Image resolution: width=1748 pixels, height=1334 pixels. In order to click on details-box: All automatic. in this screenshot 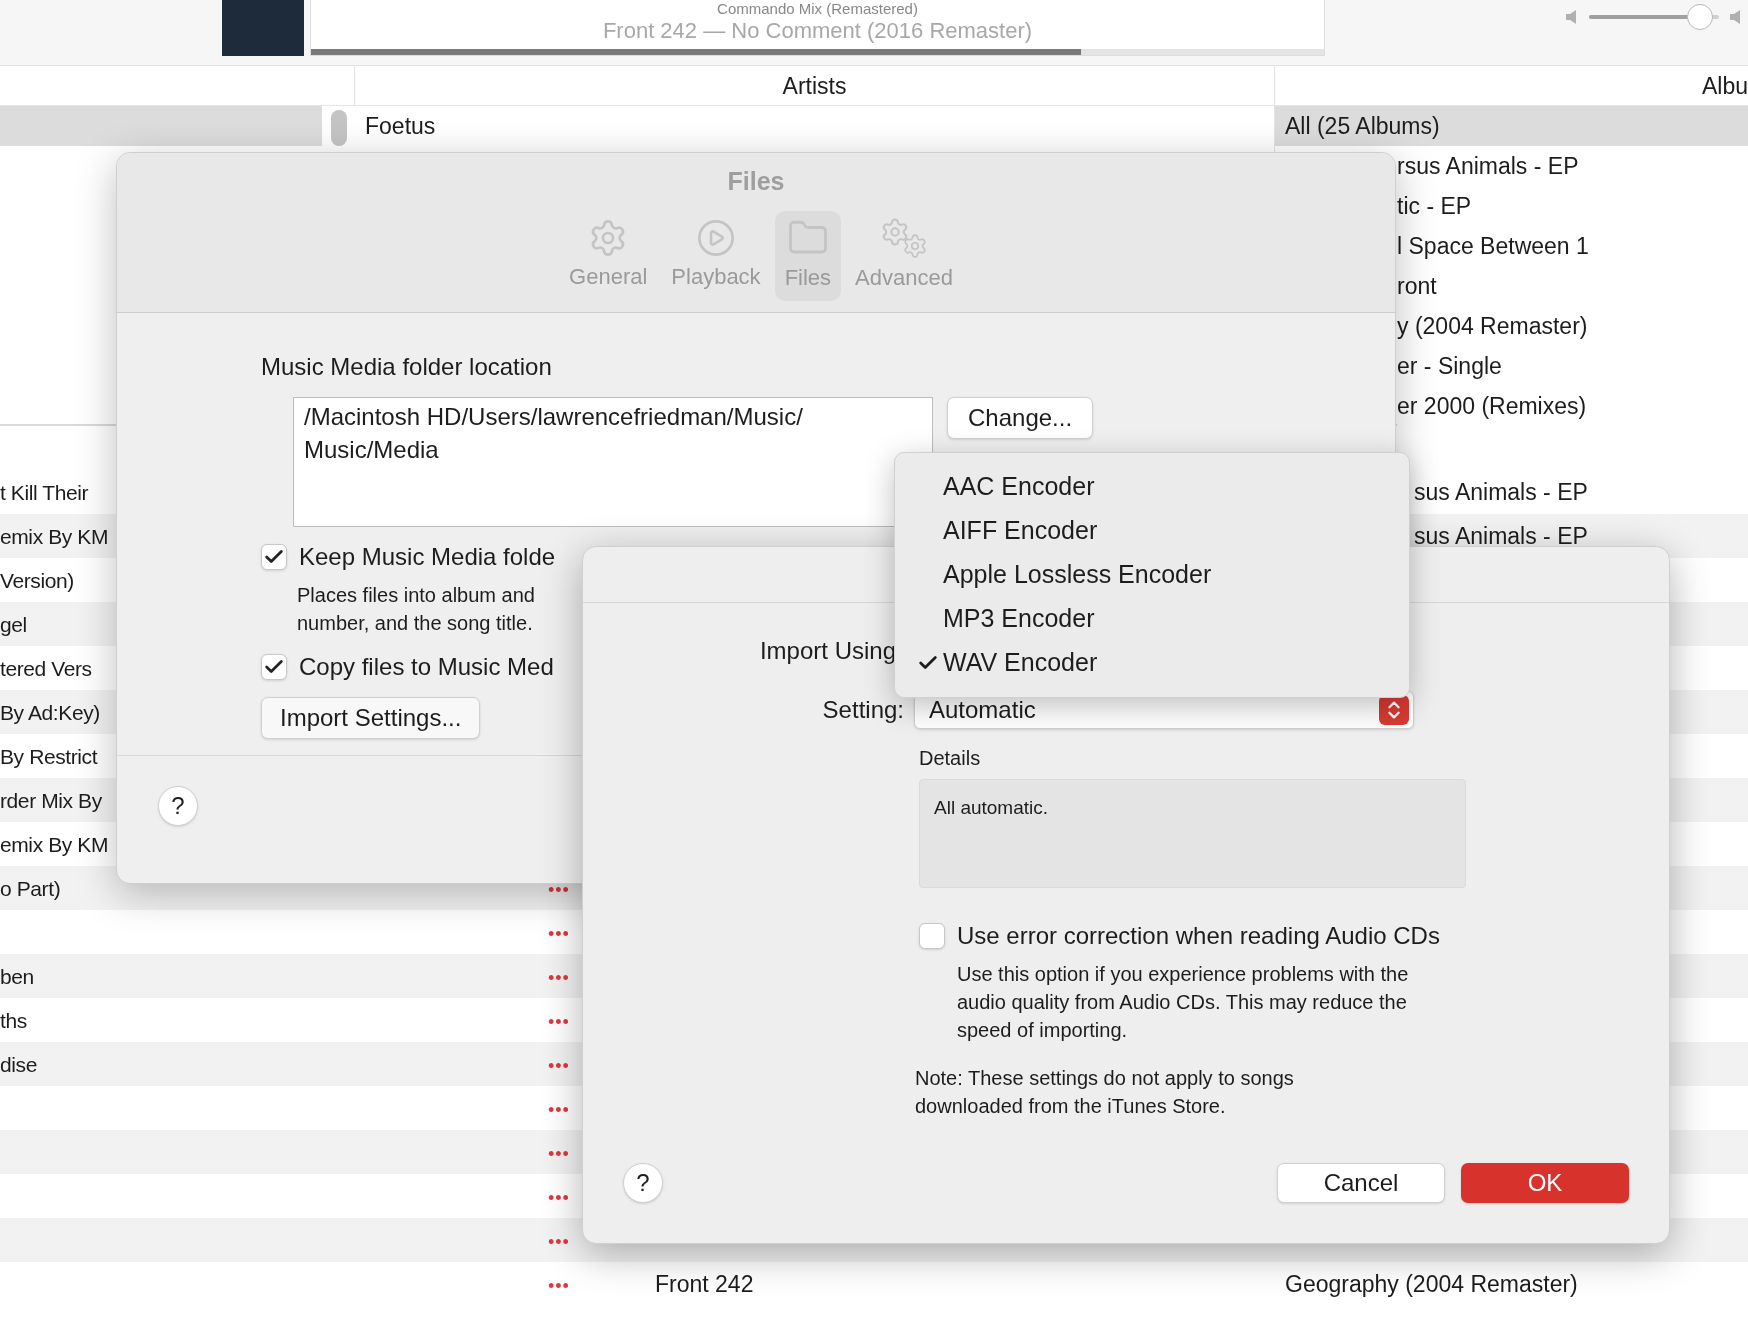, I will do `click(1192, 833)`.